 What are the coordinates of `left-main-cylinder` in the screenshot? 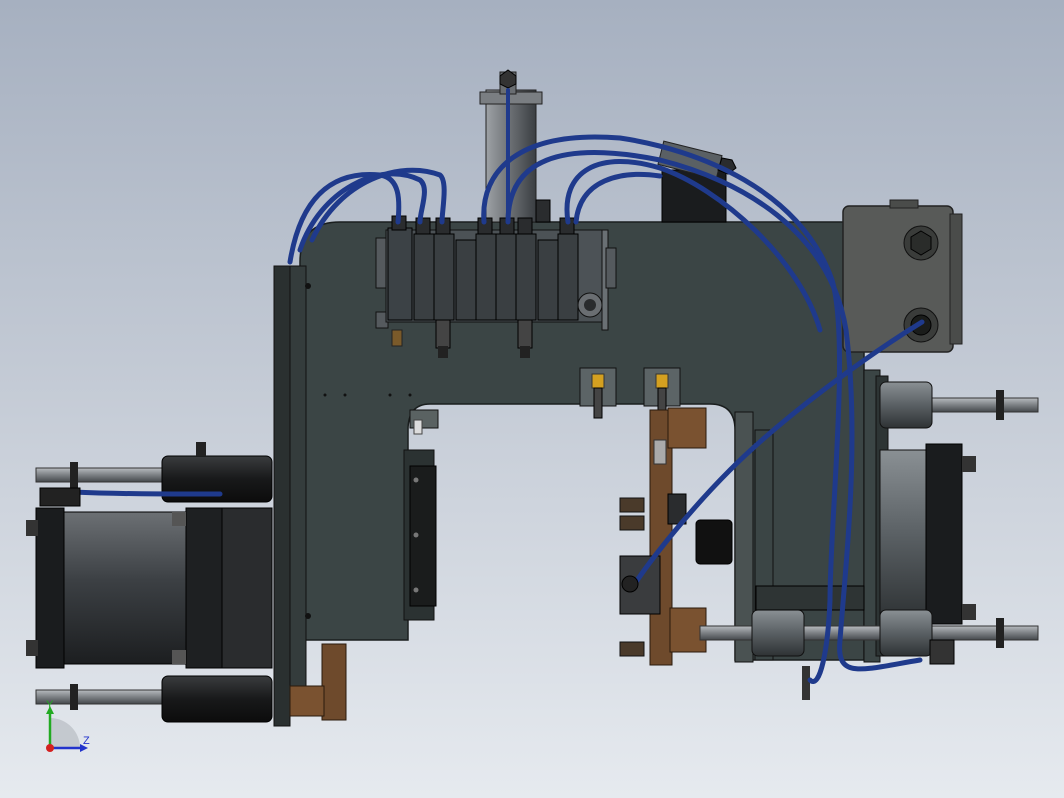 It's located at (149, 588).